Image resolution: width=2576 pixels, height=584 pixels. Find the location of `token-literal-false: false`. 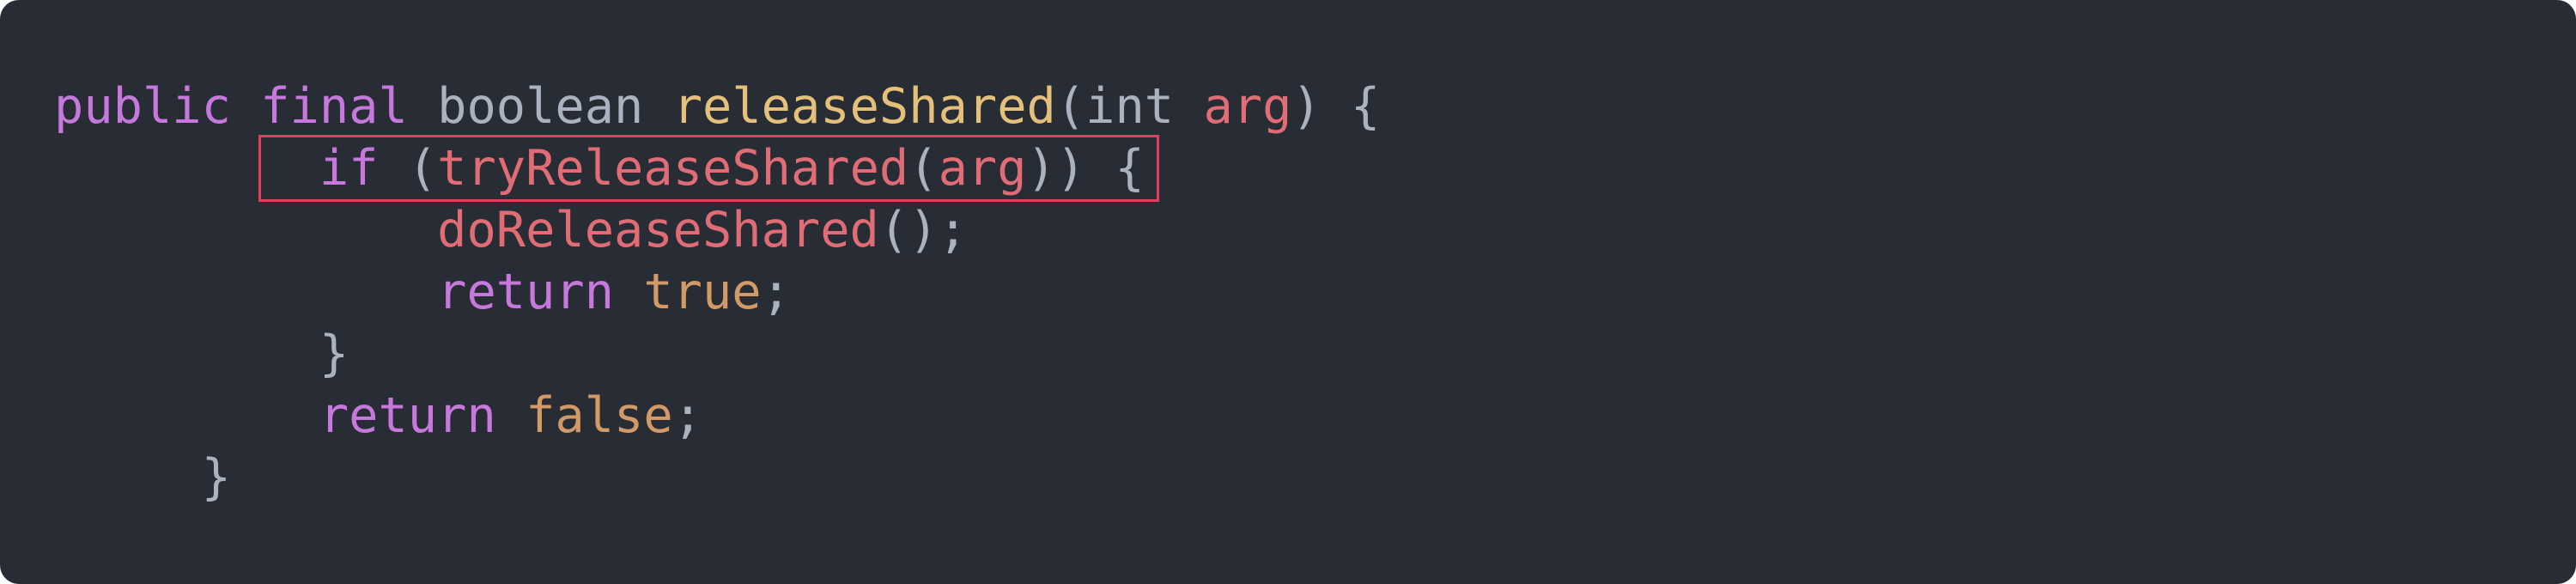

token-literal-false: false is located at coordinates (599, 415).